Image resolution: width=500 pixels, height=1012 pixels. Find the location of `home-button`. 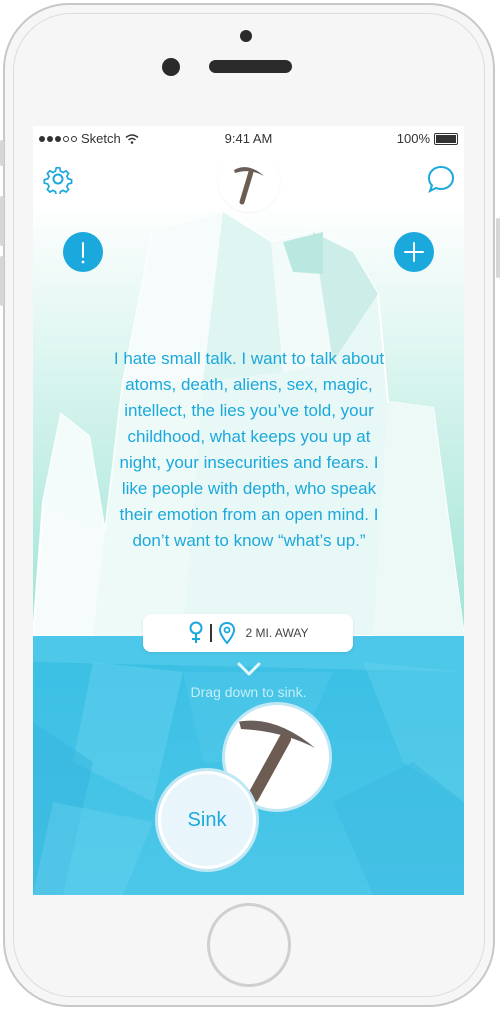

home-button is located at coordinates (249, 945).